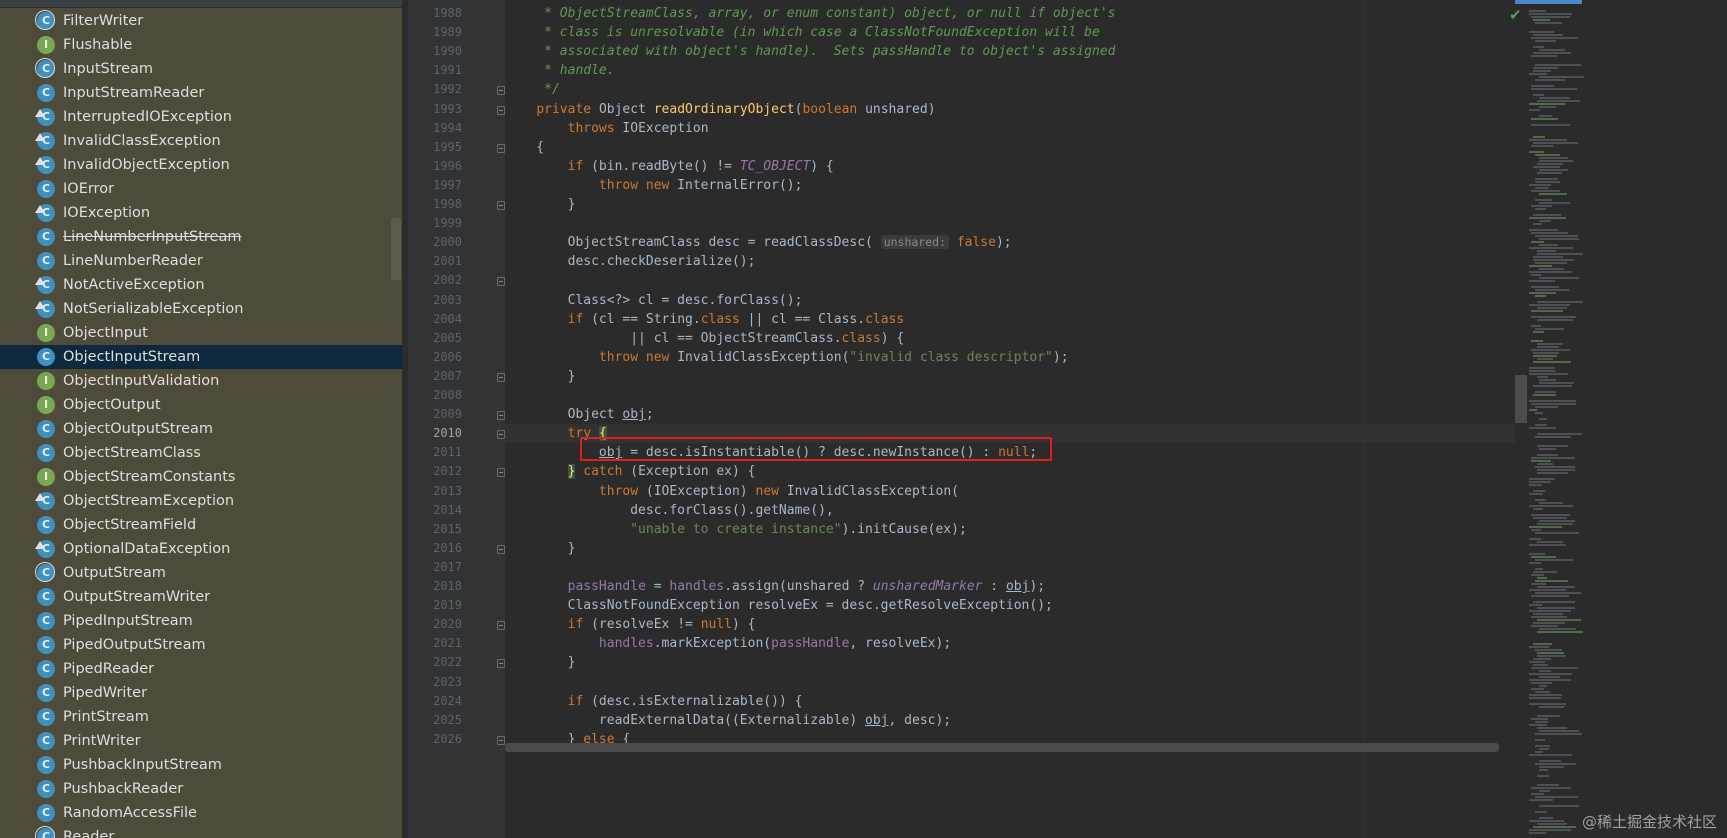 The width and height of the screenshot is (1727, 838). What do you see at coordinates (994, 586) in the screenshot?
I see `code-token: :` at bounding box center [994, 586].